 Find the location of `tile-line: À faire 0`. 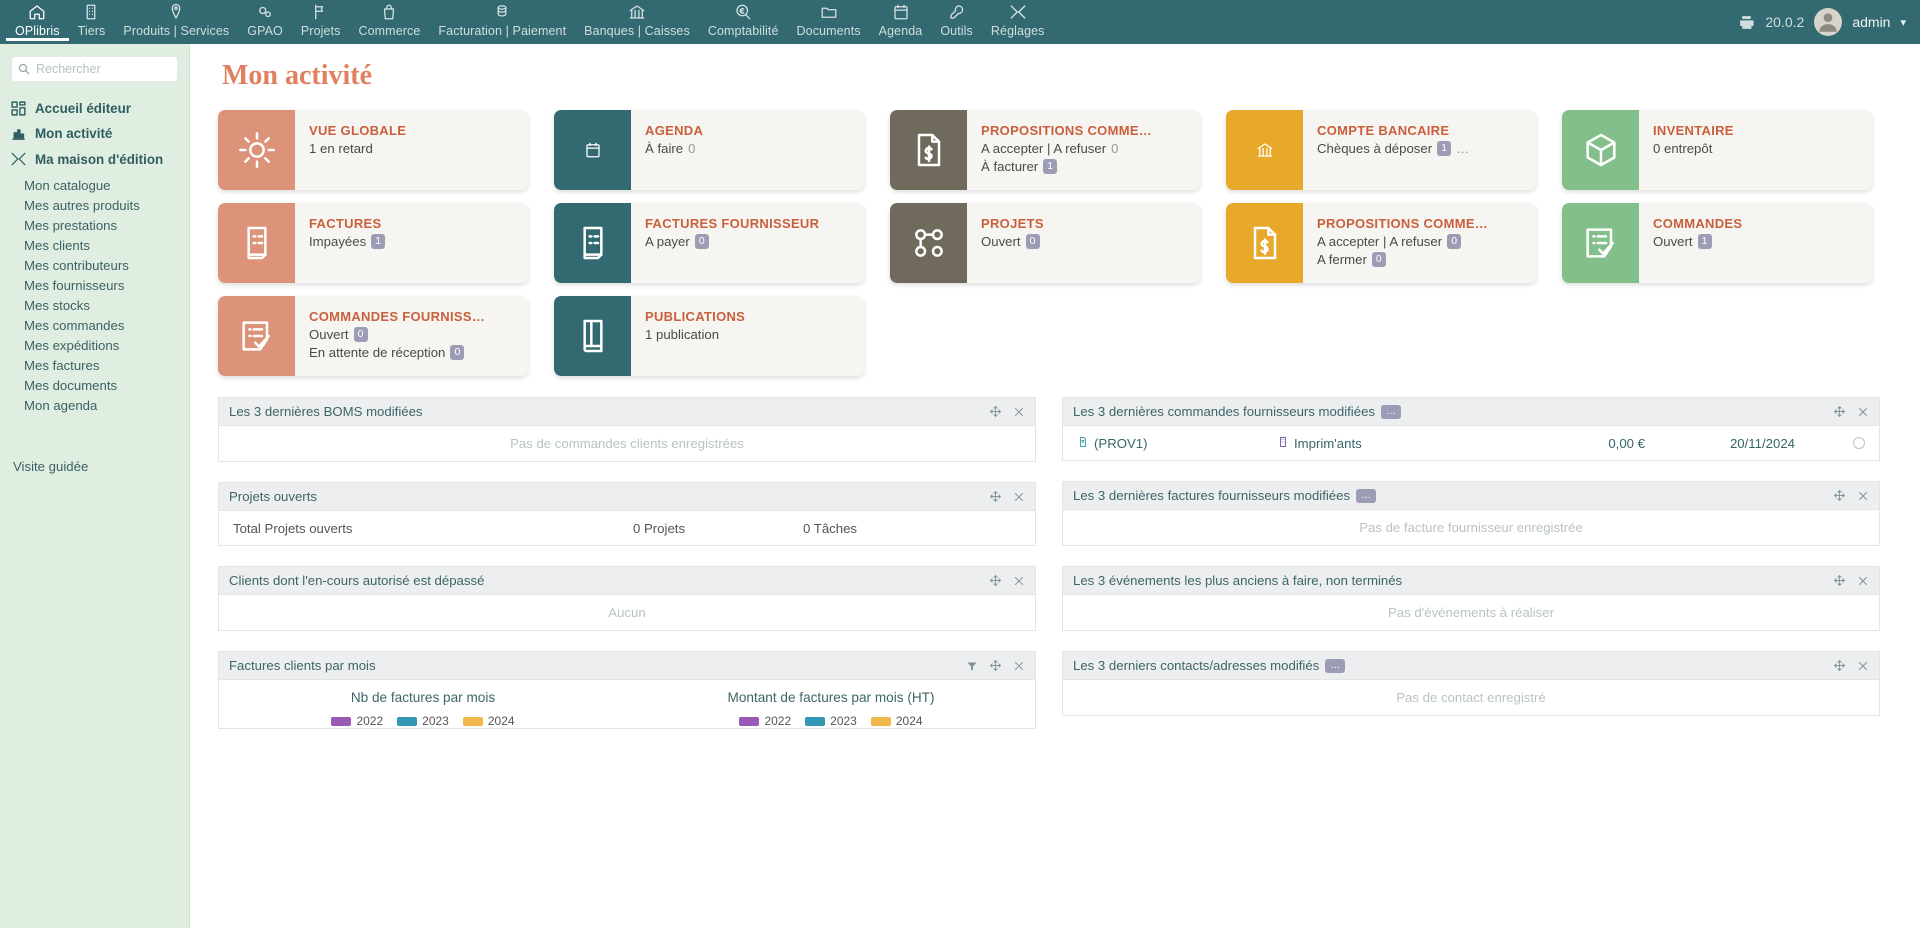

tile-line: À faire 0 is located at coordinates (754, 148).